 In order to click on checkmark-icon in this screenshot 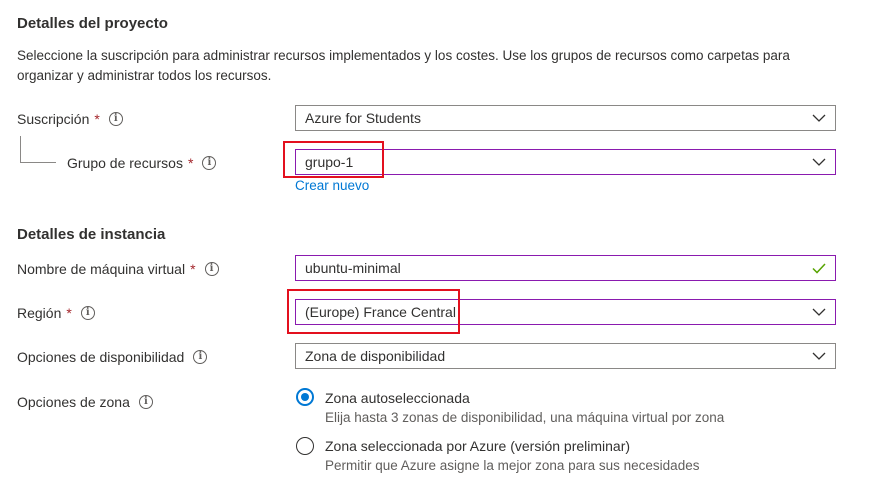, I will do `click(819, 268)`.